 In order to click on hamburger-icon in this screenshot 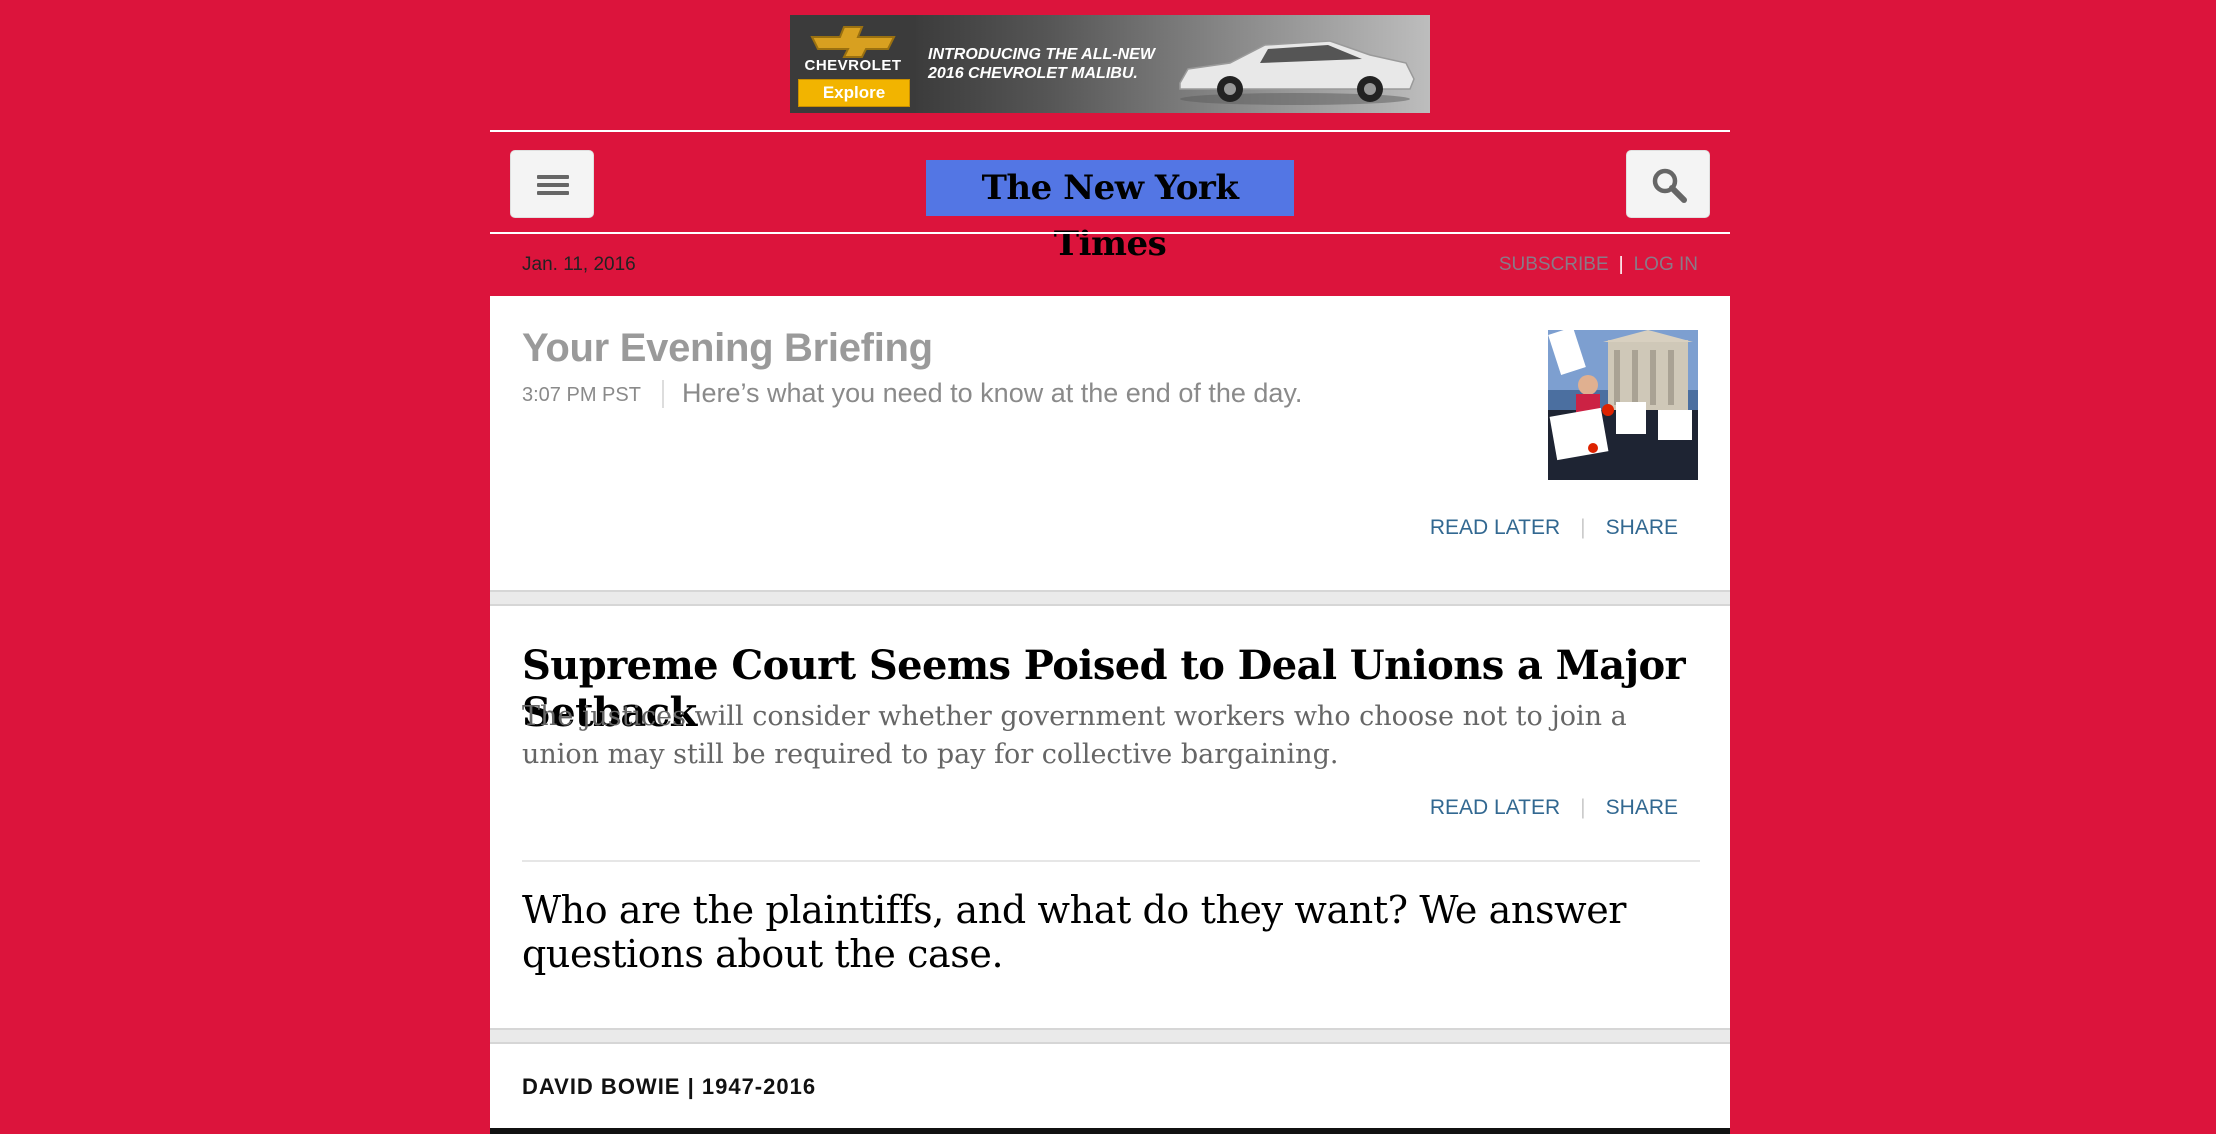, I will do `click(553, 185)`.